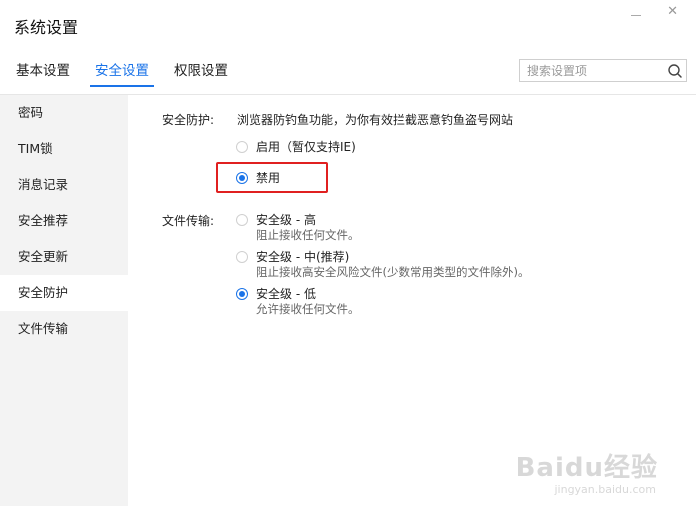 This screenshot has width=696, height=506. Describe the element at coordinates (64, 149) in the screenshot. I see `sidebar-item-tim-lock: TIM锁` at that location.